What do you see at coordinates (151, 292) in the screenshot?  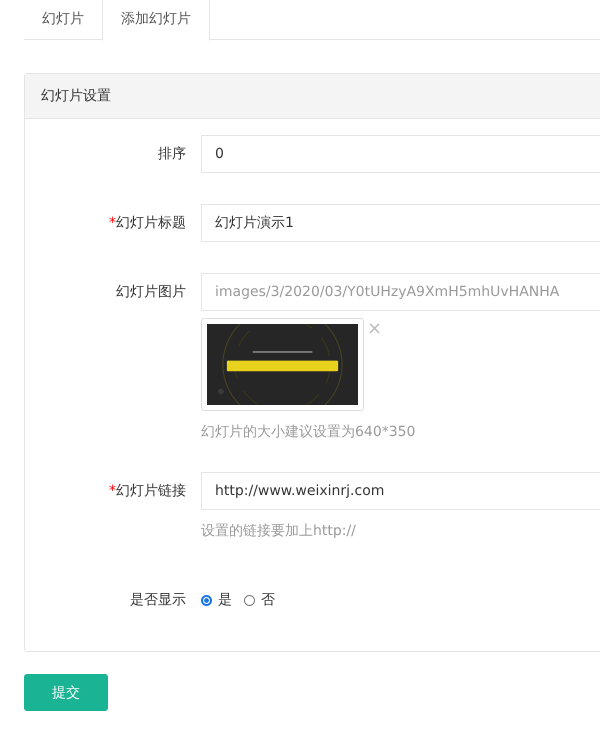 I see `field-label: 幻灯片图片` at bounding box center [151, 292].